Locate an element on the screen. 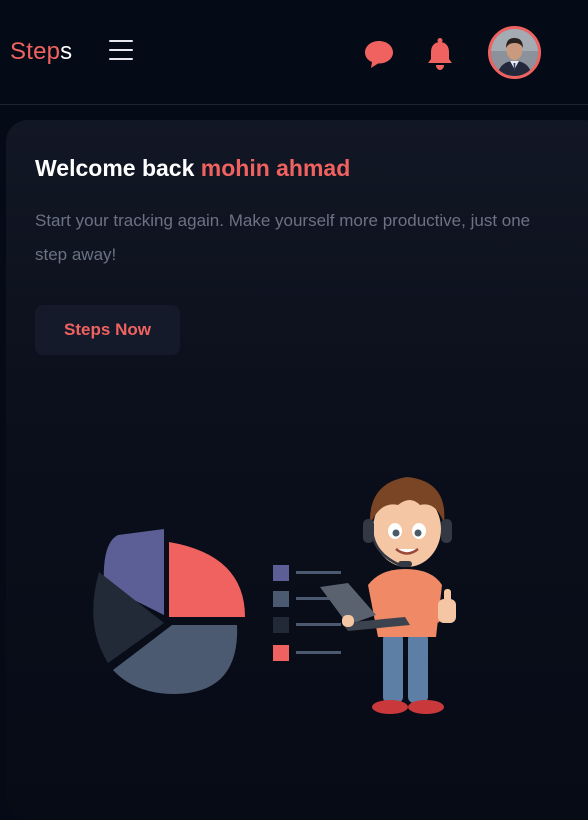 This screenshot has width=588, height=820. pie-chart-graphic is located at coordinates (169, 611).